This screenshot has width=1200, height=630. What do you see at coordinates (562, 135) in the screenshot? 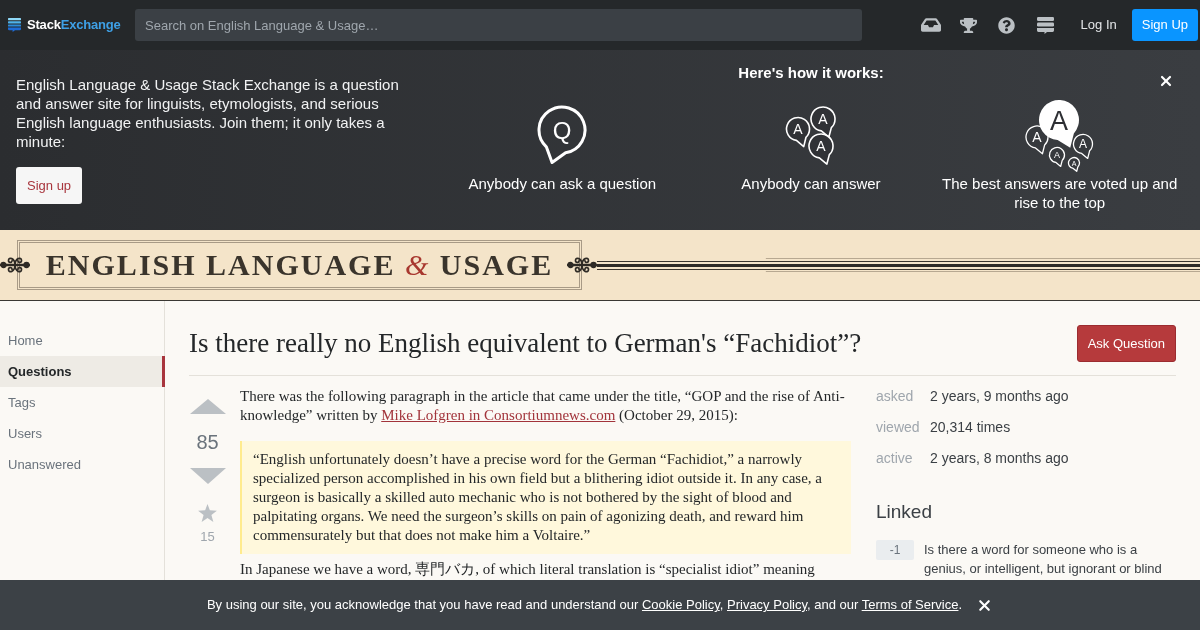
I see `question-bubble-icon: Q` at bounding box center [562, 135].